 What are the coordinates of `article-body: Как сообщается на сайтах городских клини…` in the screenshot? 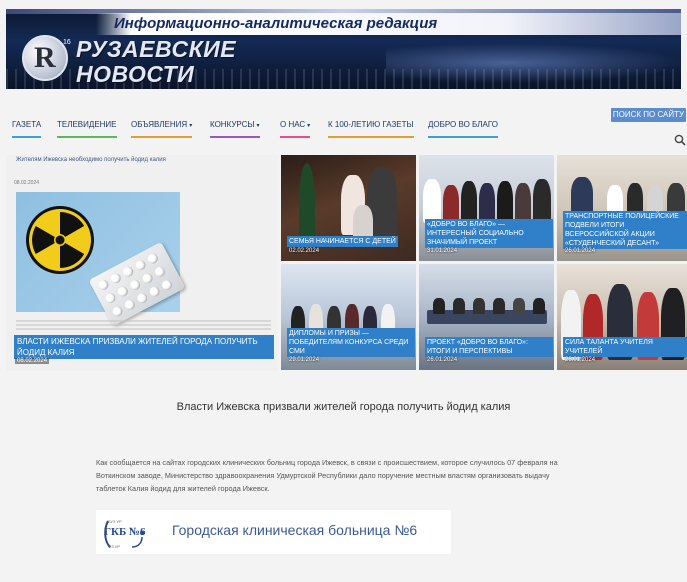 It's located at (327, 475).